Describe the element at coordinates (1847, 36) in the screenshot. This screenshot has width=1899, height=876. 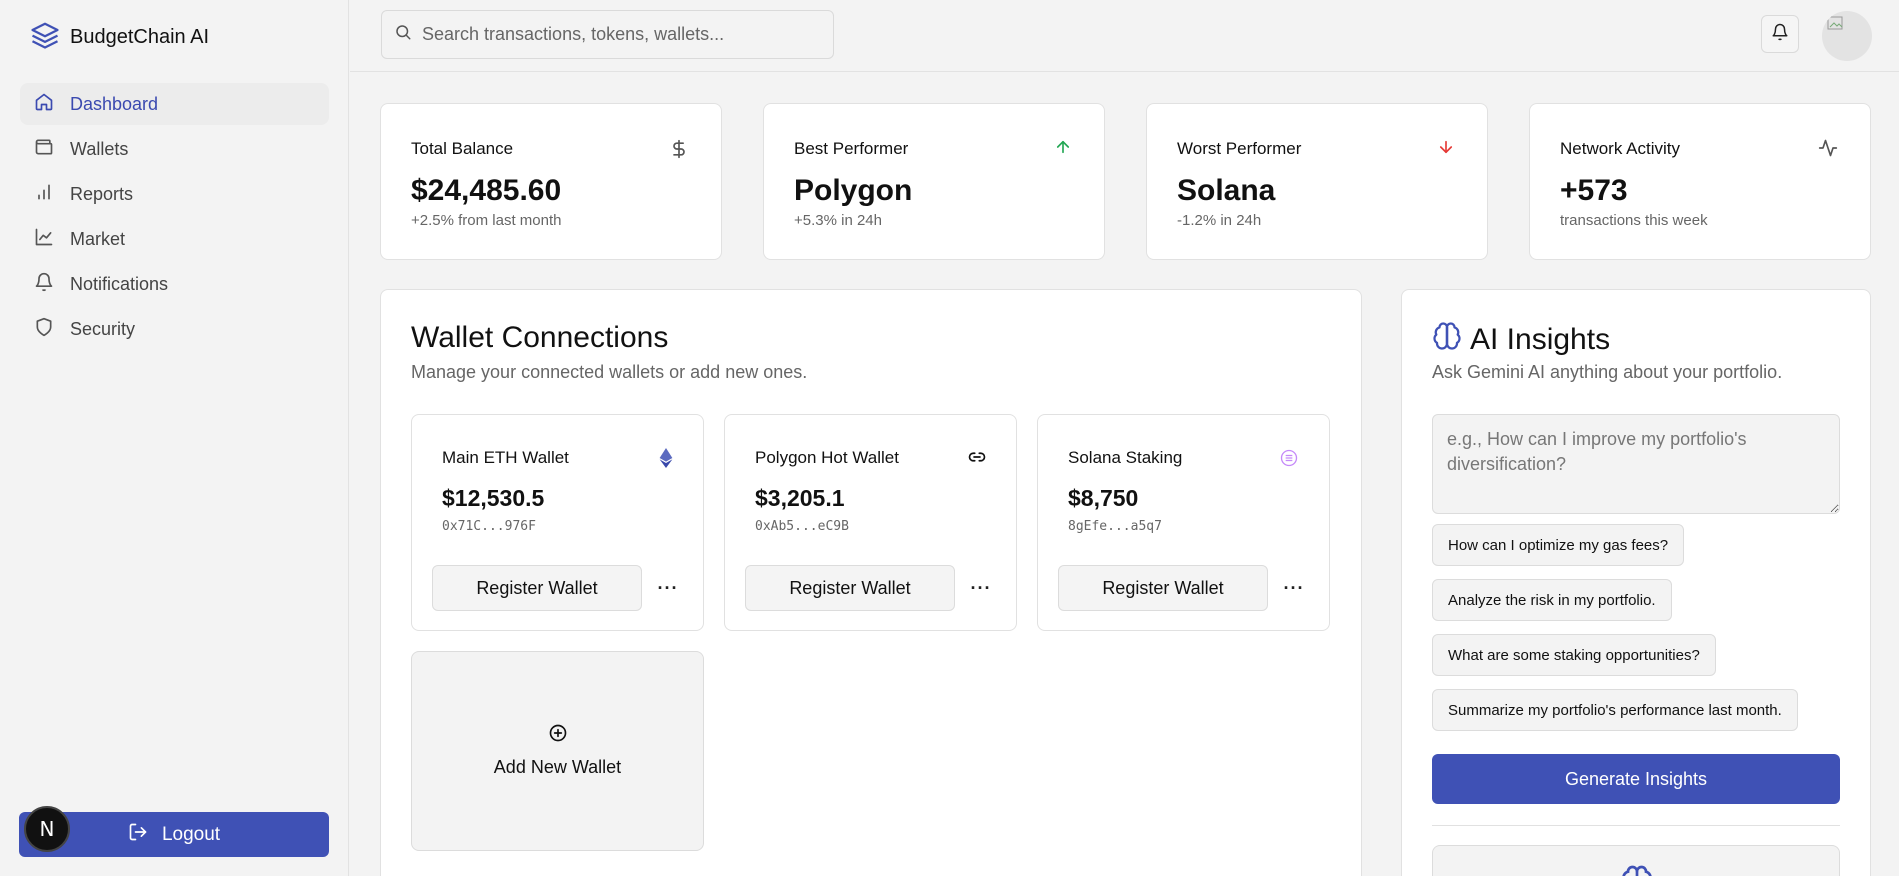
I see `avatar` at that location.